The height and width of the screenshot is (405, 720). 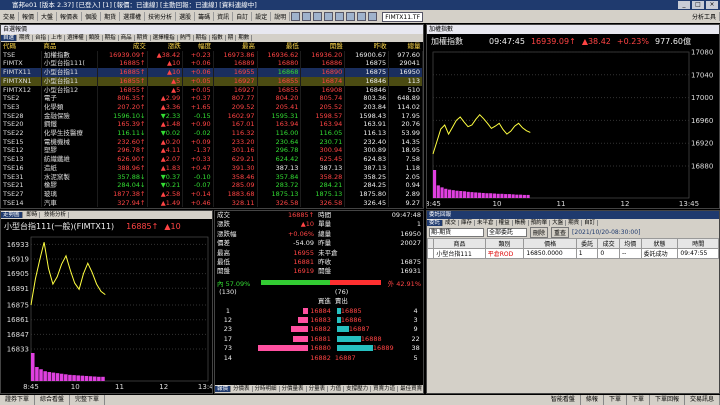 I want to click on menu-item: 說明, so click(x=281, y=16).